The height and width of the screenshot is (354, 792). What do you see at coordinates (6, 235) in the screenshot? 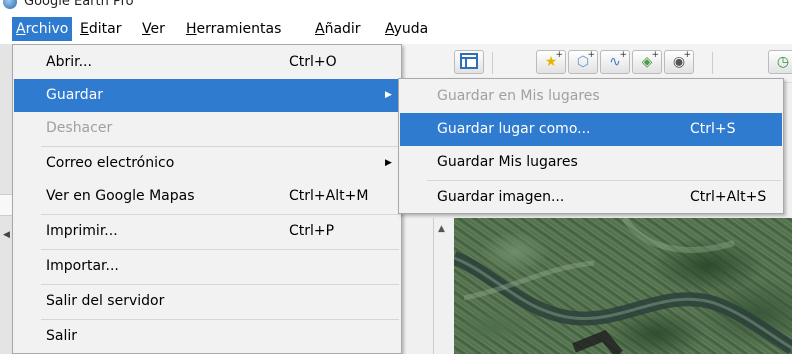
I see `expand-triangle-icon: ◀` at bounding box center [6, 235].